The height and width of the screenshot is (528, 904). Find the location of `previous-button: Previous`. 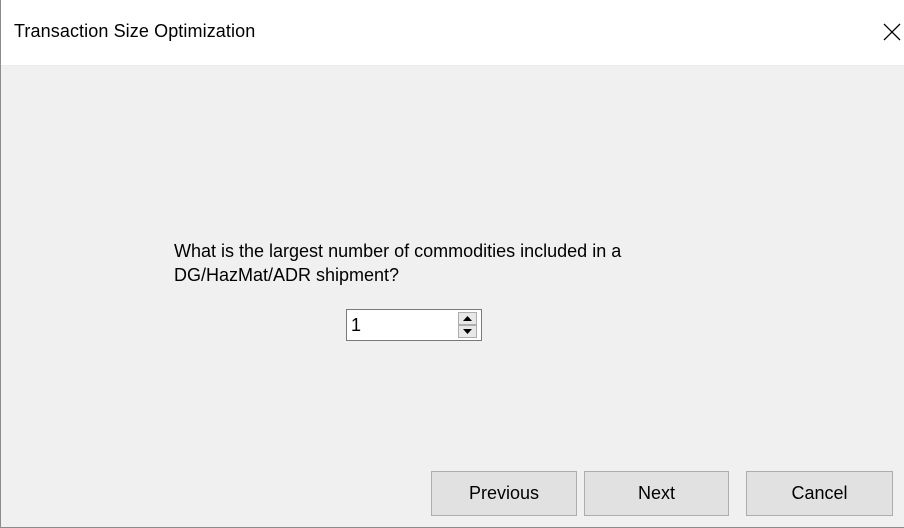

previous-button: Previous is located at coordinates (504, 493).